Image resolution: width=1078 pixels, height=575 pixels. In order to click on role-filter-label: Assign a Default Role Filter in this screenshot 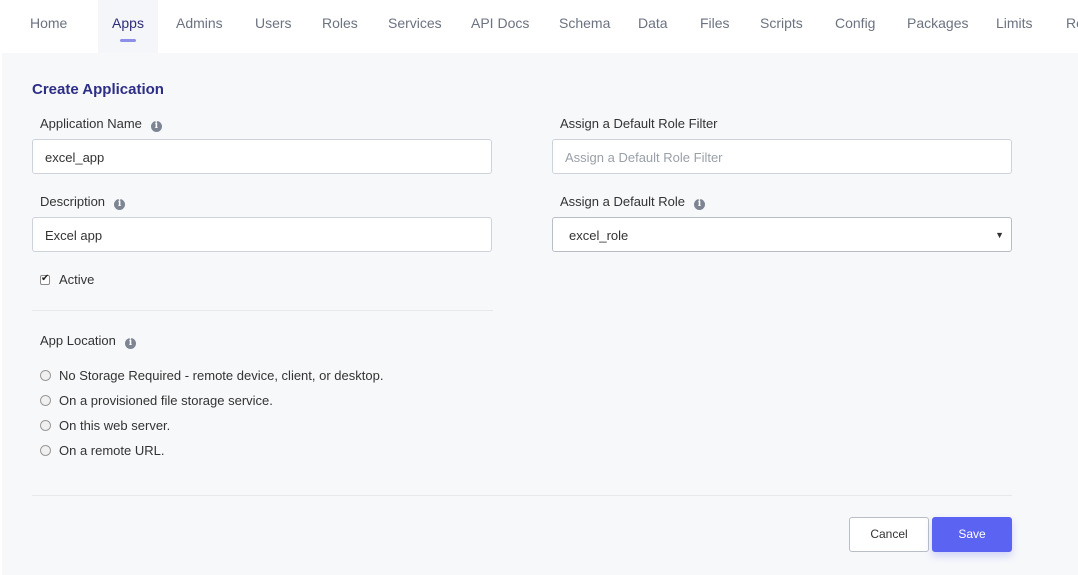, I will do `click(639, 123)`.